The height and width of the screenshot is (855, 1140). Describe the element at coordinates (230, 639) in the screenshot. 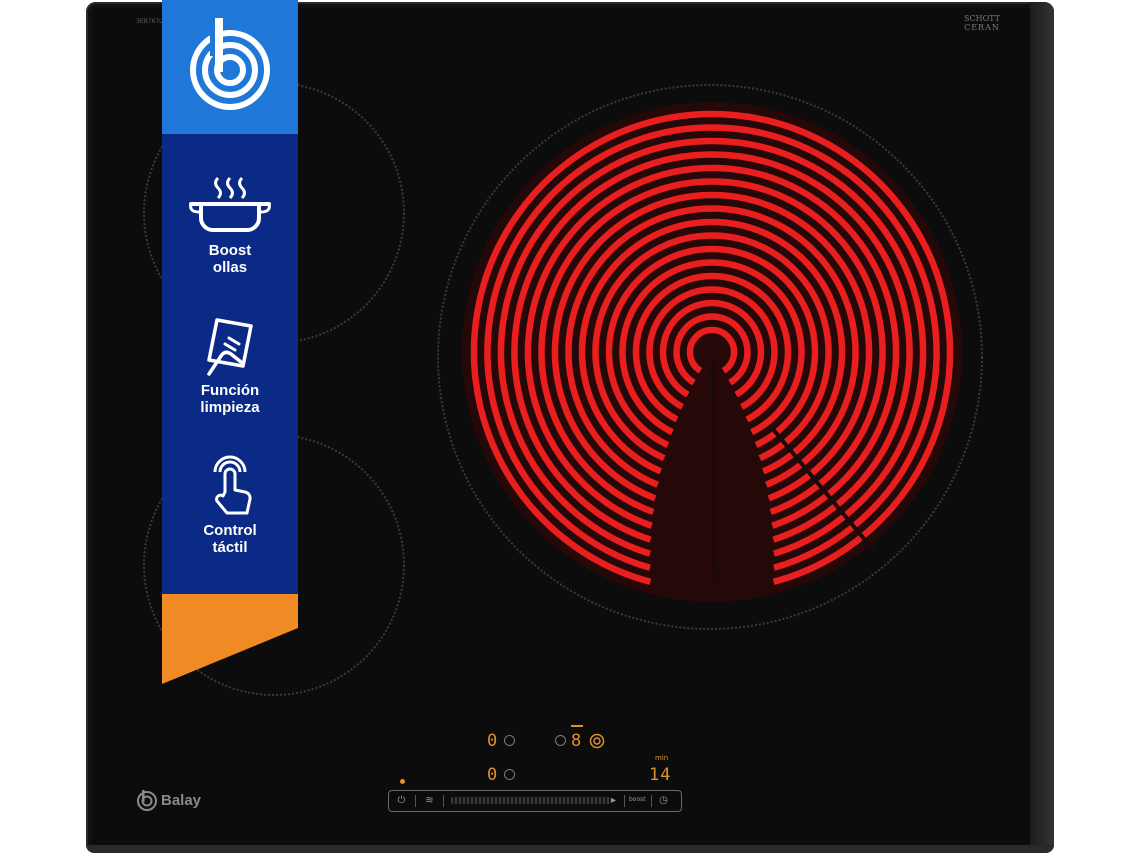

I see `banner-accent-ribbon` at that location.